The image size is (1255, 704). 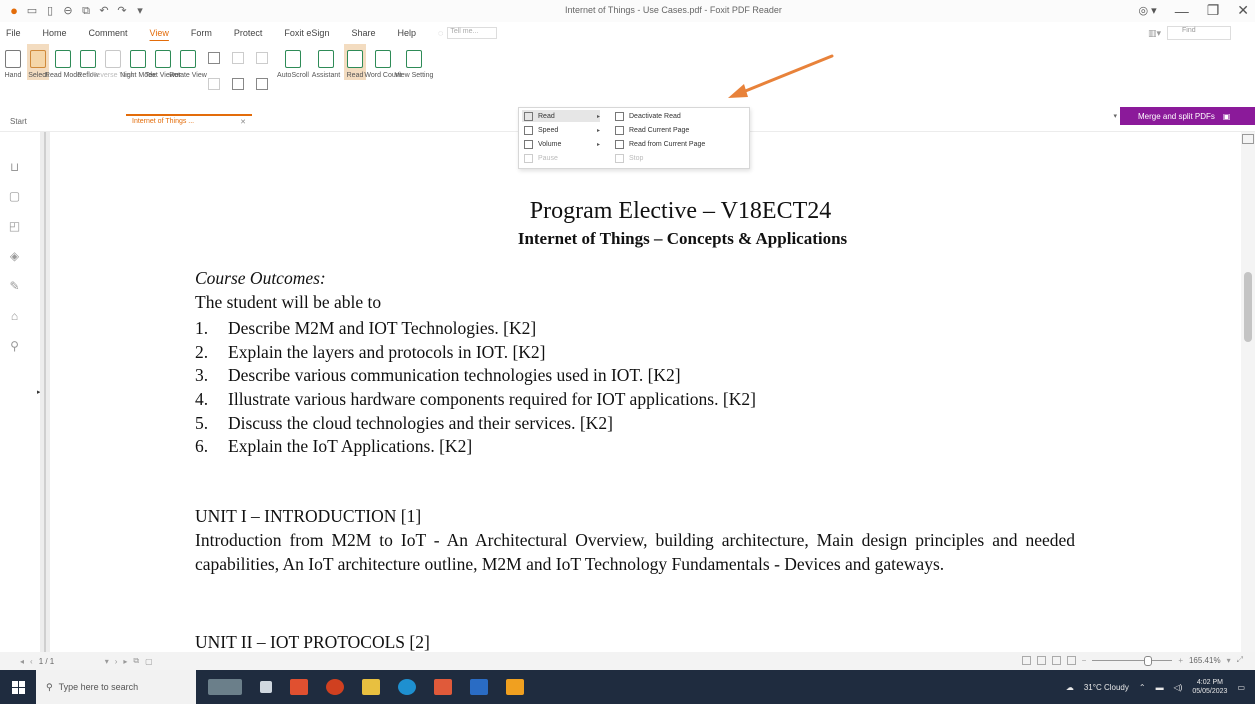 What do you see at coordinates (1213, 10) in the screenshot?
I see `restore-button: ❐` at bounding box center [1213, 10].